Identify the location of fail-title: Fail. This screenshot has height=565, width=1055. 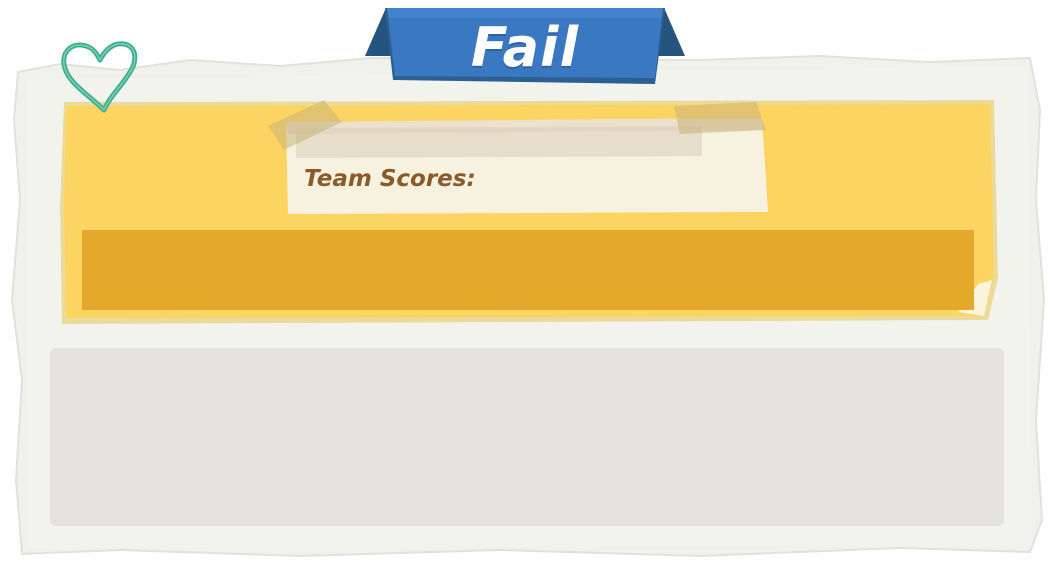
(525, 47).